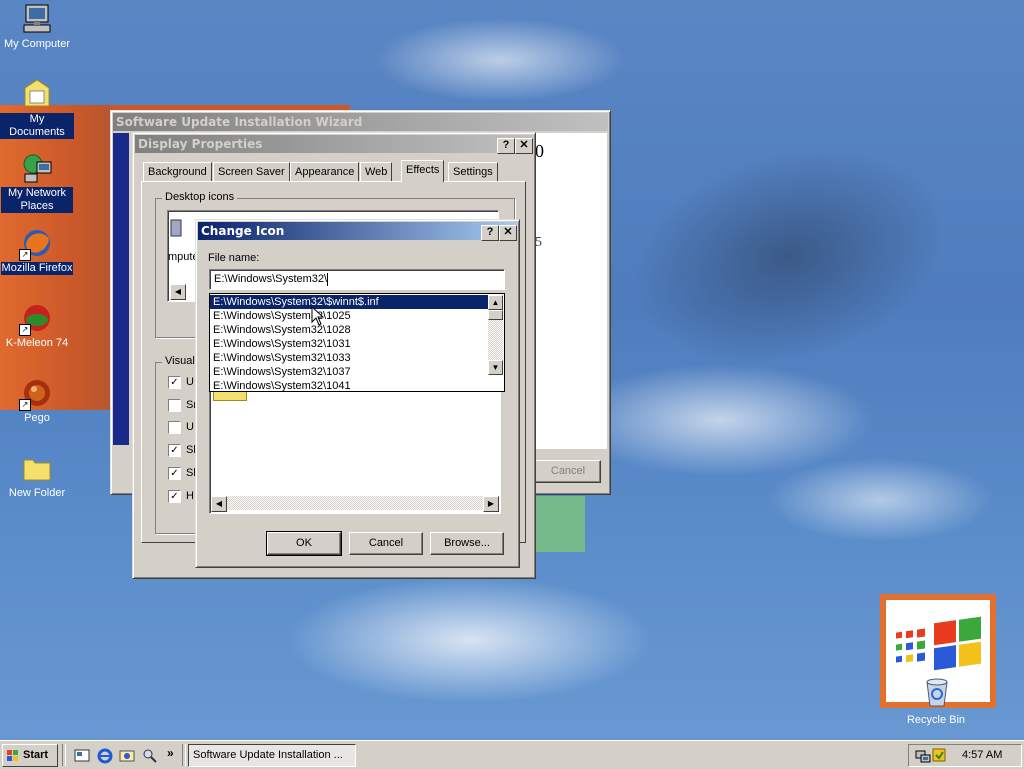 This screenshot has height=769, width=1024. What do you see at coordinates (357, 231) in the screenshot?
I see `change-icon-title-bar: Change Icon` at bounding box center [357, 231].